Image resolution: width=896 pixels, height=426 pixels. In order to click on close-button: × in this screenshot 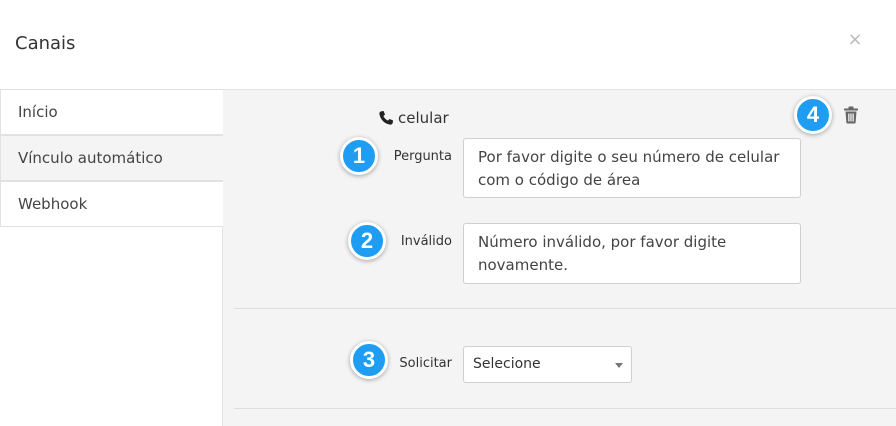, I will do `click(855, 40)`.